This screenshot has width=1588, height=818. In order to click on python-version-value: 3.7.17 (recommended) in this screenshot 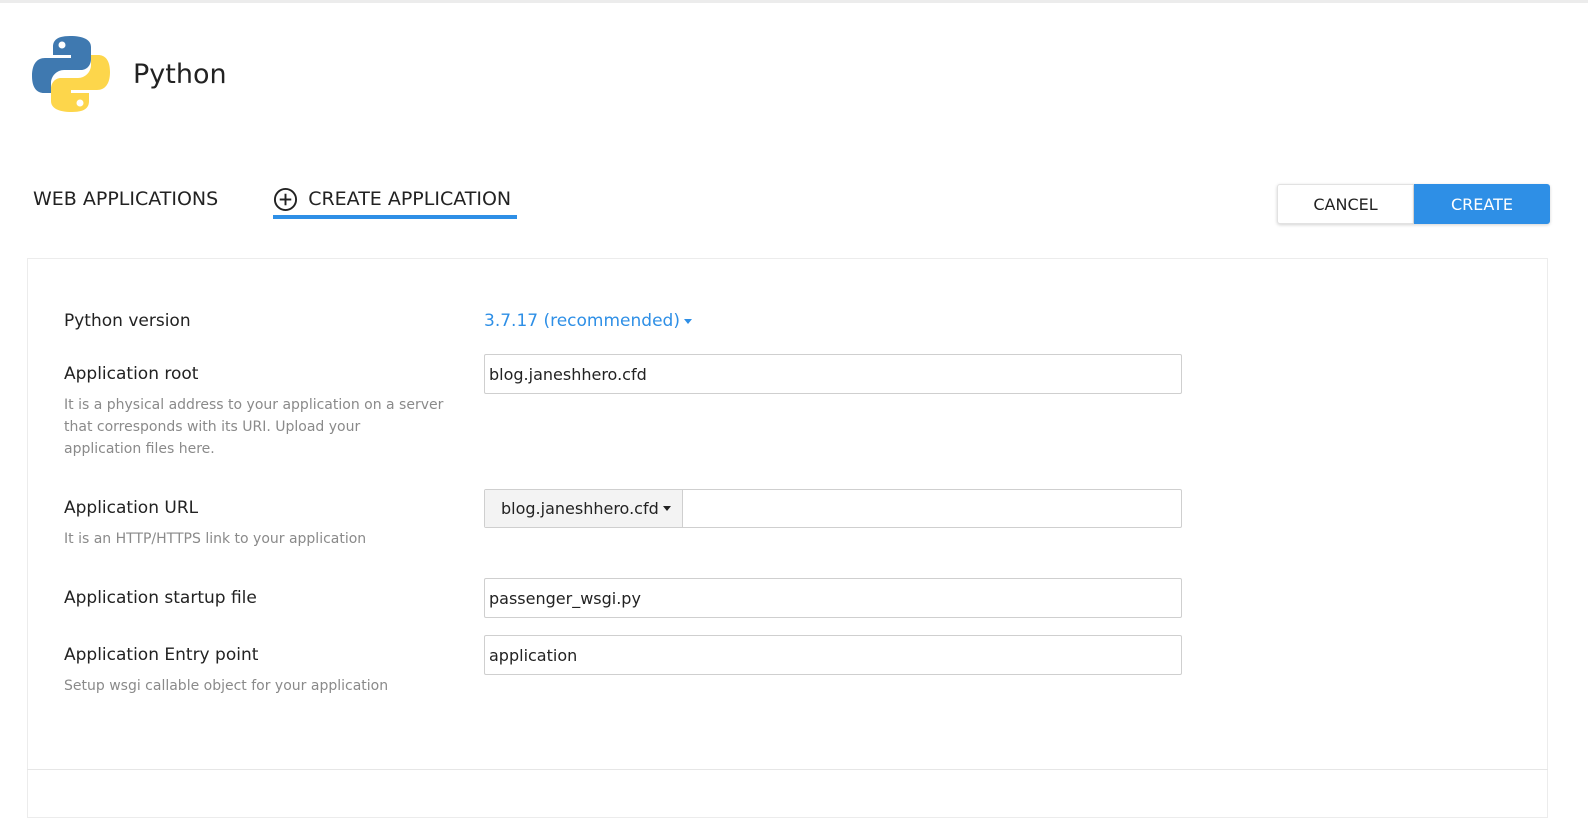, I will do `click(582, 321)`.